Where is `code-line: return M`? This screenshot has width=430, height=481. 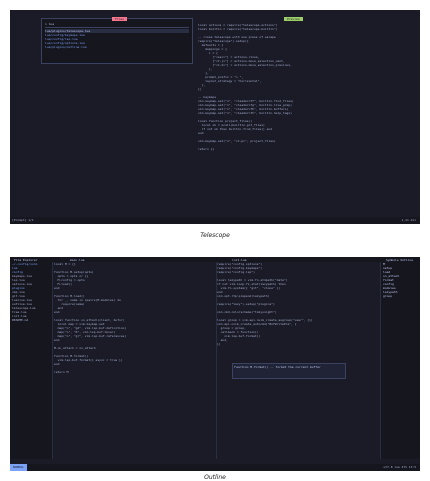
code-line: return M is located at coordinates (61, 372).